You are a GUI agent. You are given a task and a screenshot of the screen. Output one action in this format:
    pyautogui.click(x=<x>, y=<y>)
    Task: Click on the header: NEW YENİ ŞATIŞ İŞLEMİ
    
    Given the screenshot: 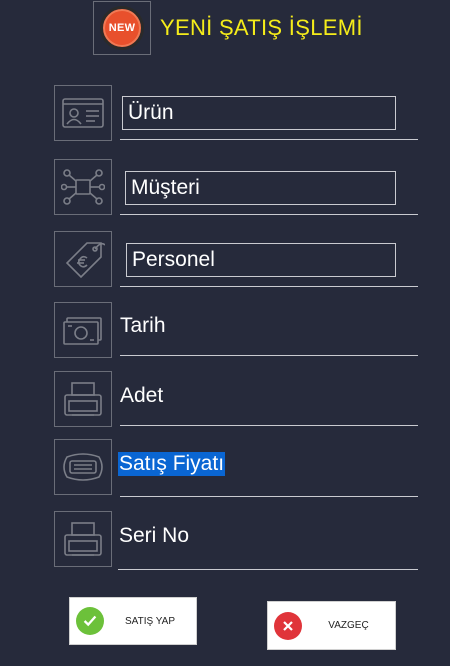 What is the action you would take?
    pyautogui.click(x=228, y=28)
    